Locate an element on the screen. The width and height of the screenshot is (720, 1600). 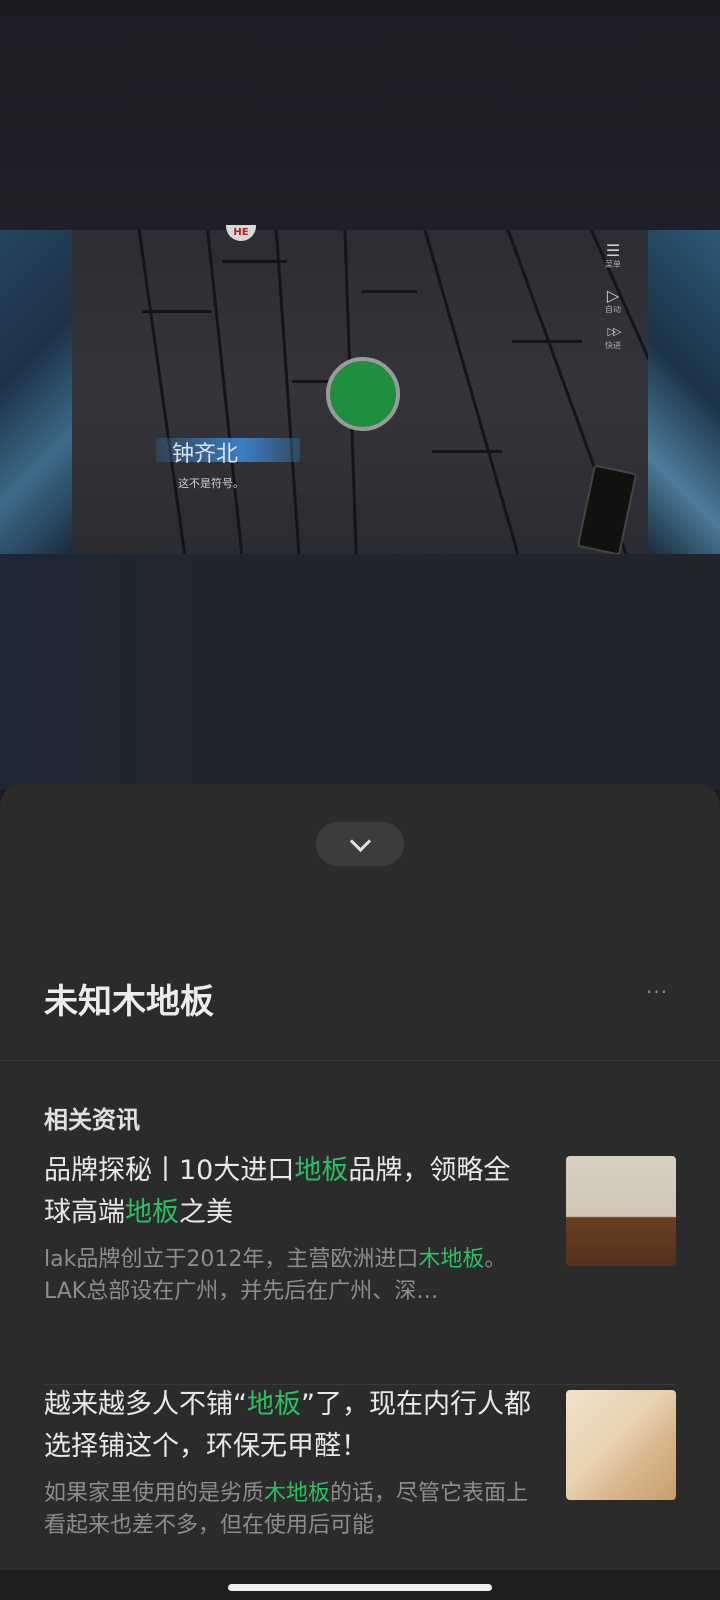
fast-forward-label: 快进 is located at coordinates (613, 345).